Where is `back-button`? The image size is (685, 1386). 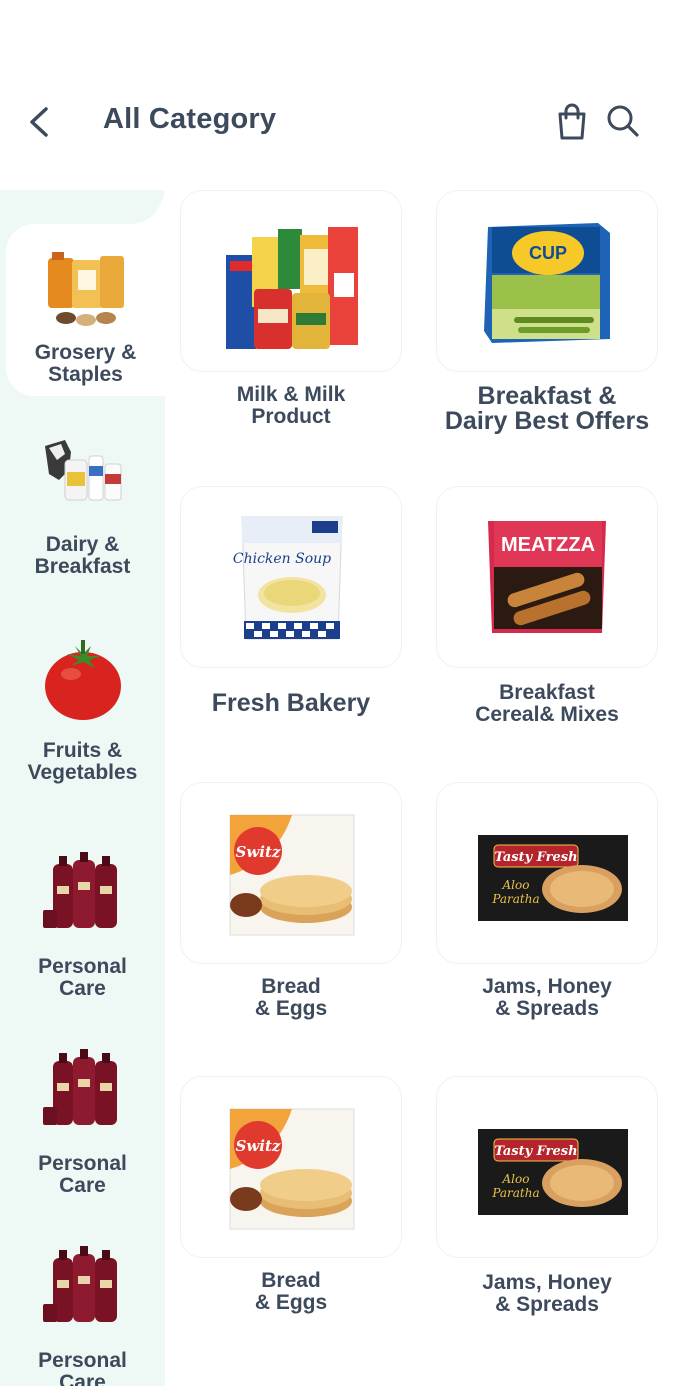
back-button is located at coordinates (40, 122).